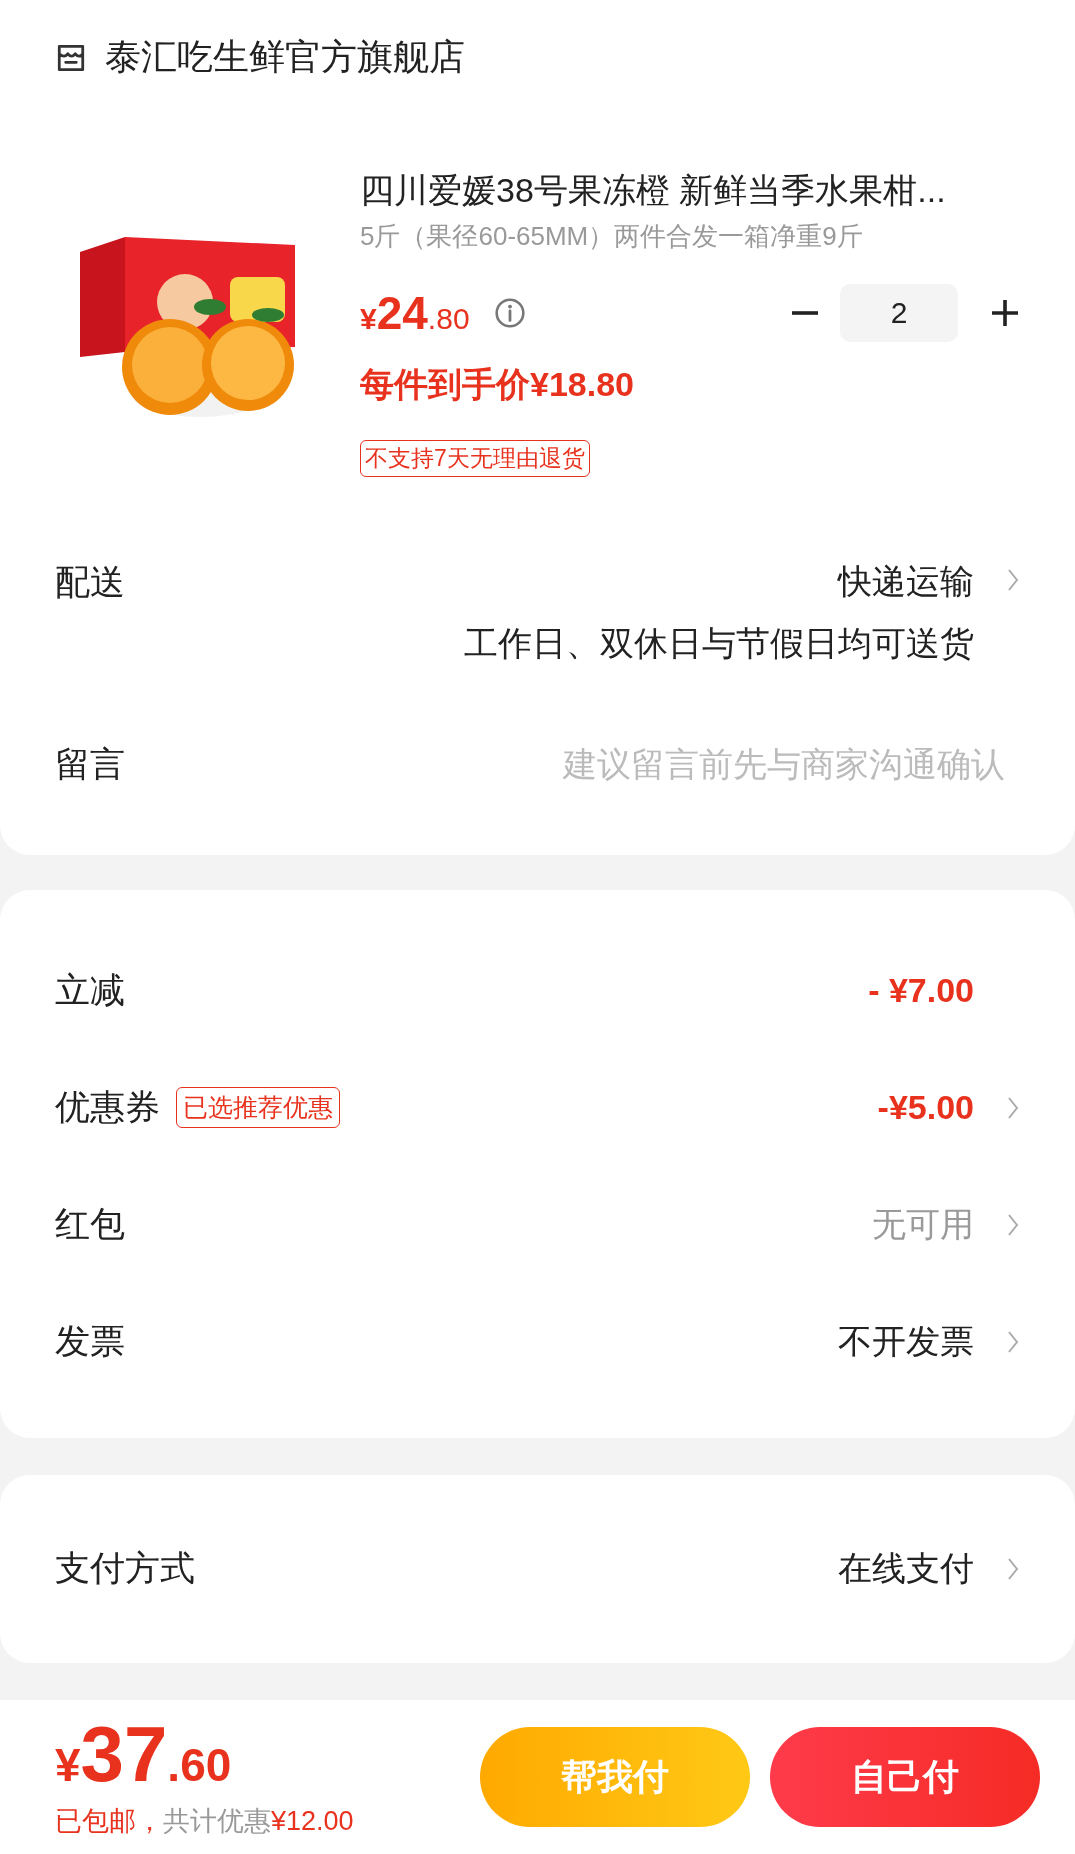 The image size is (1075, 1854). What do you see at coordinates (1005, 313) in the screenshot?
I see `plus-icon` at bounding box center [1005, 313].